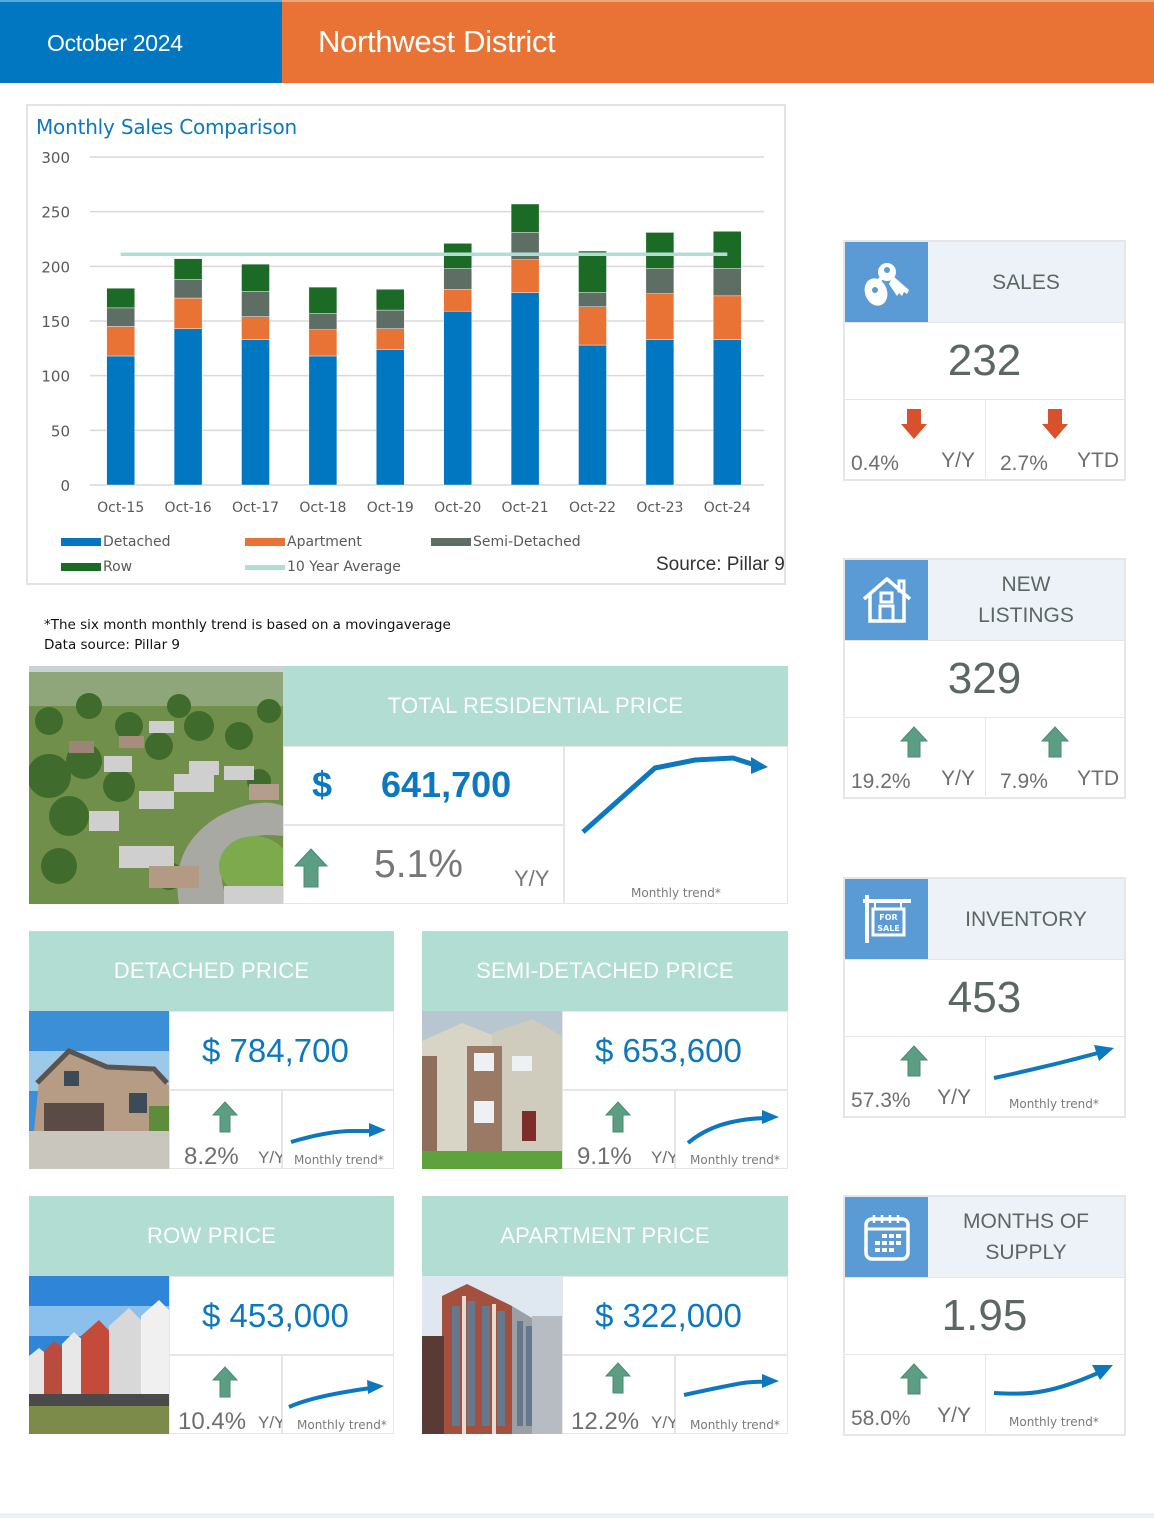 This screenshot has width=1154, height=1518. I want to click on kpi-sales-value: 232, so click(984, 361).